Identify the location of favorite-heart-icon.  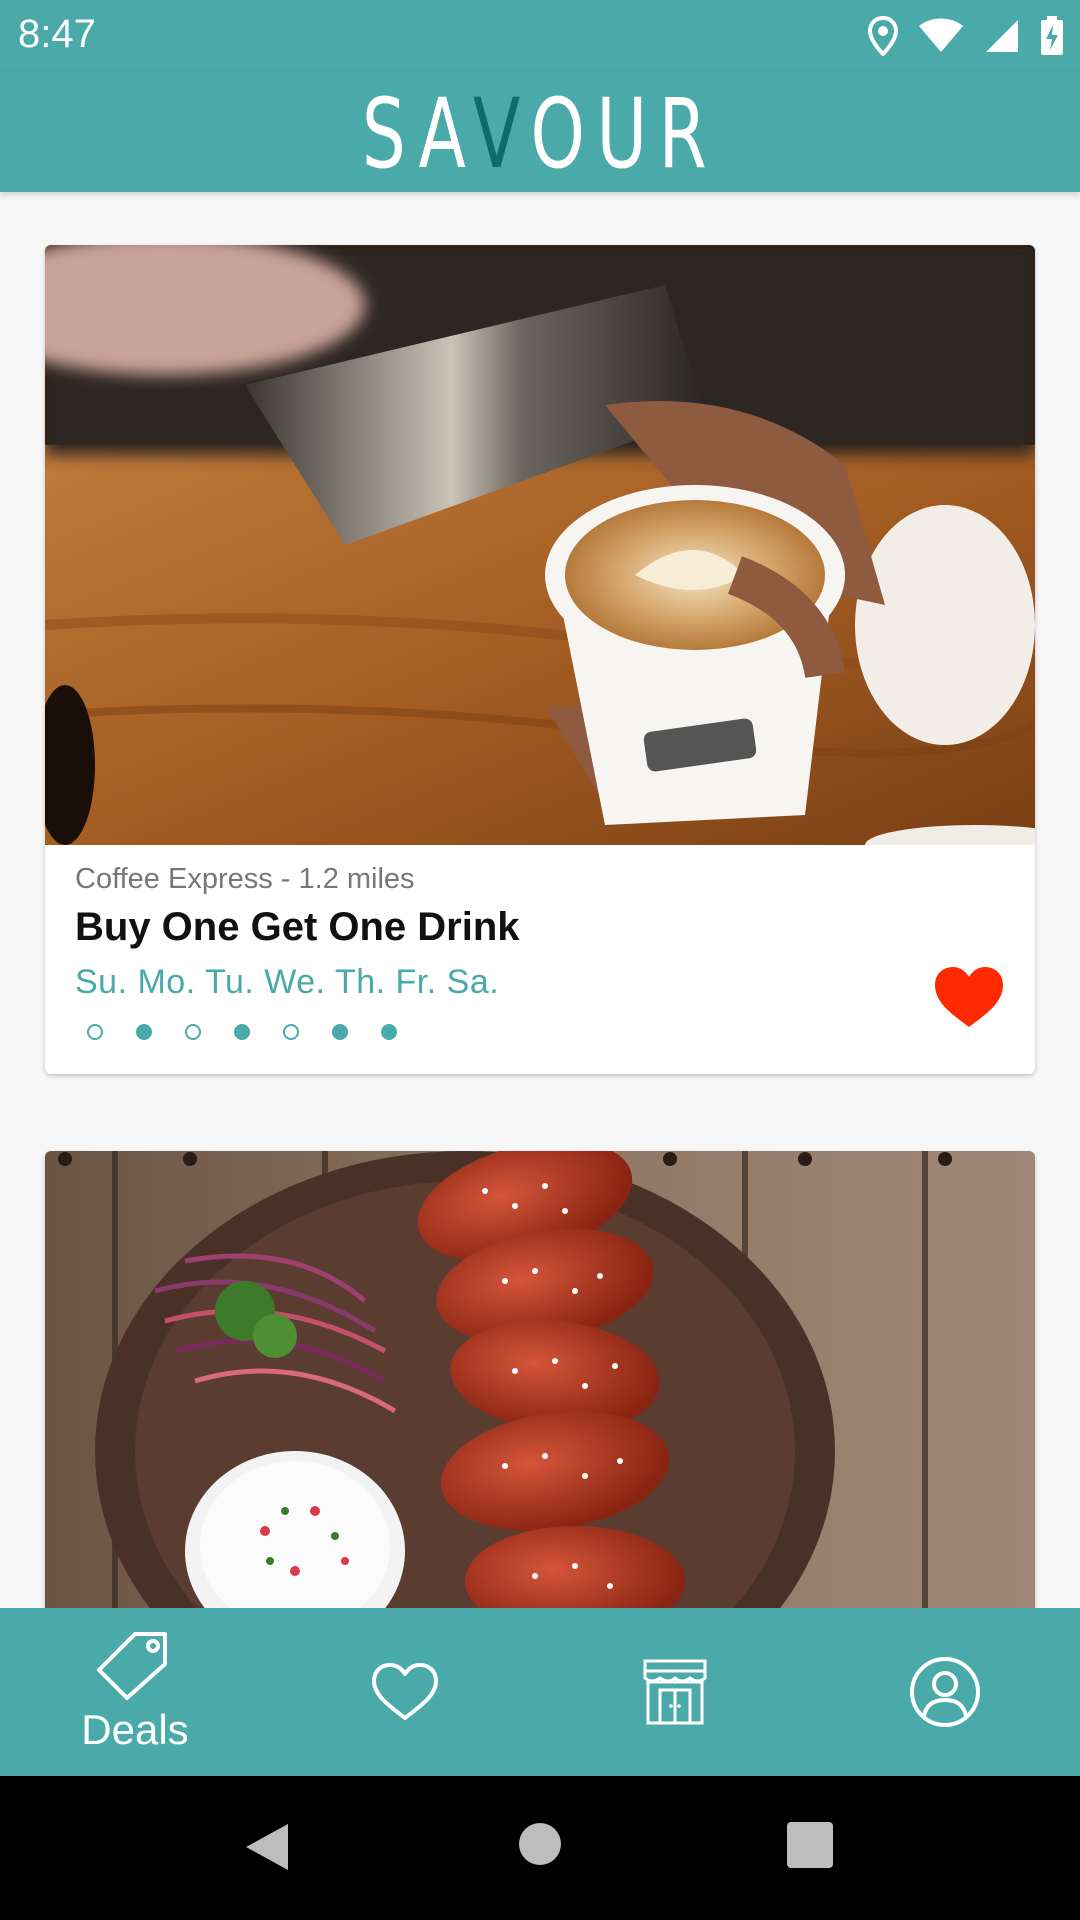
(969, 997).